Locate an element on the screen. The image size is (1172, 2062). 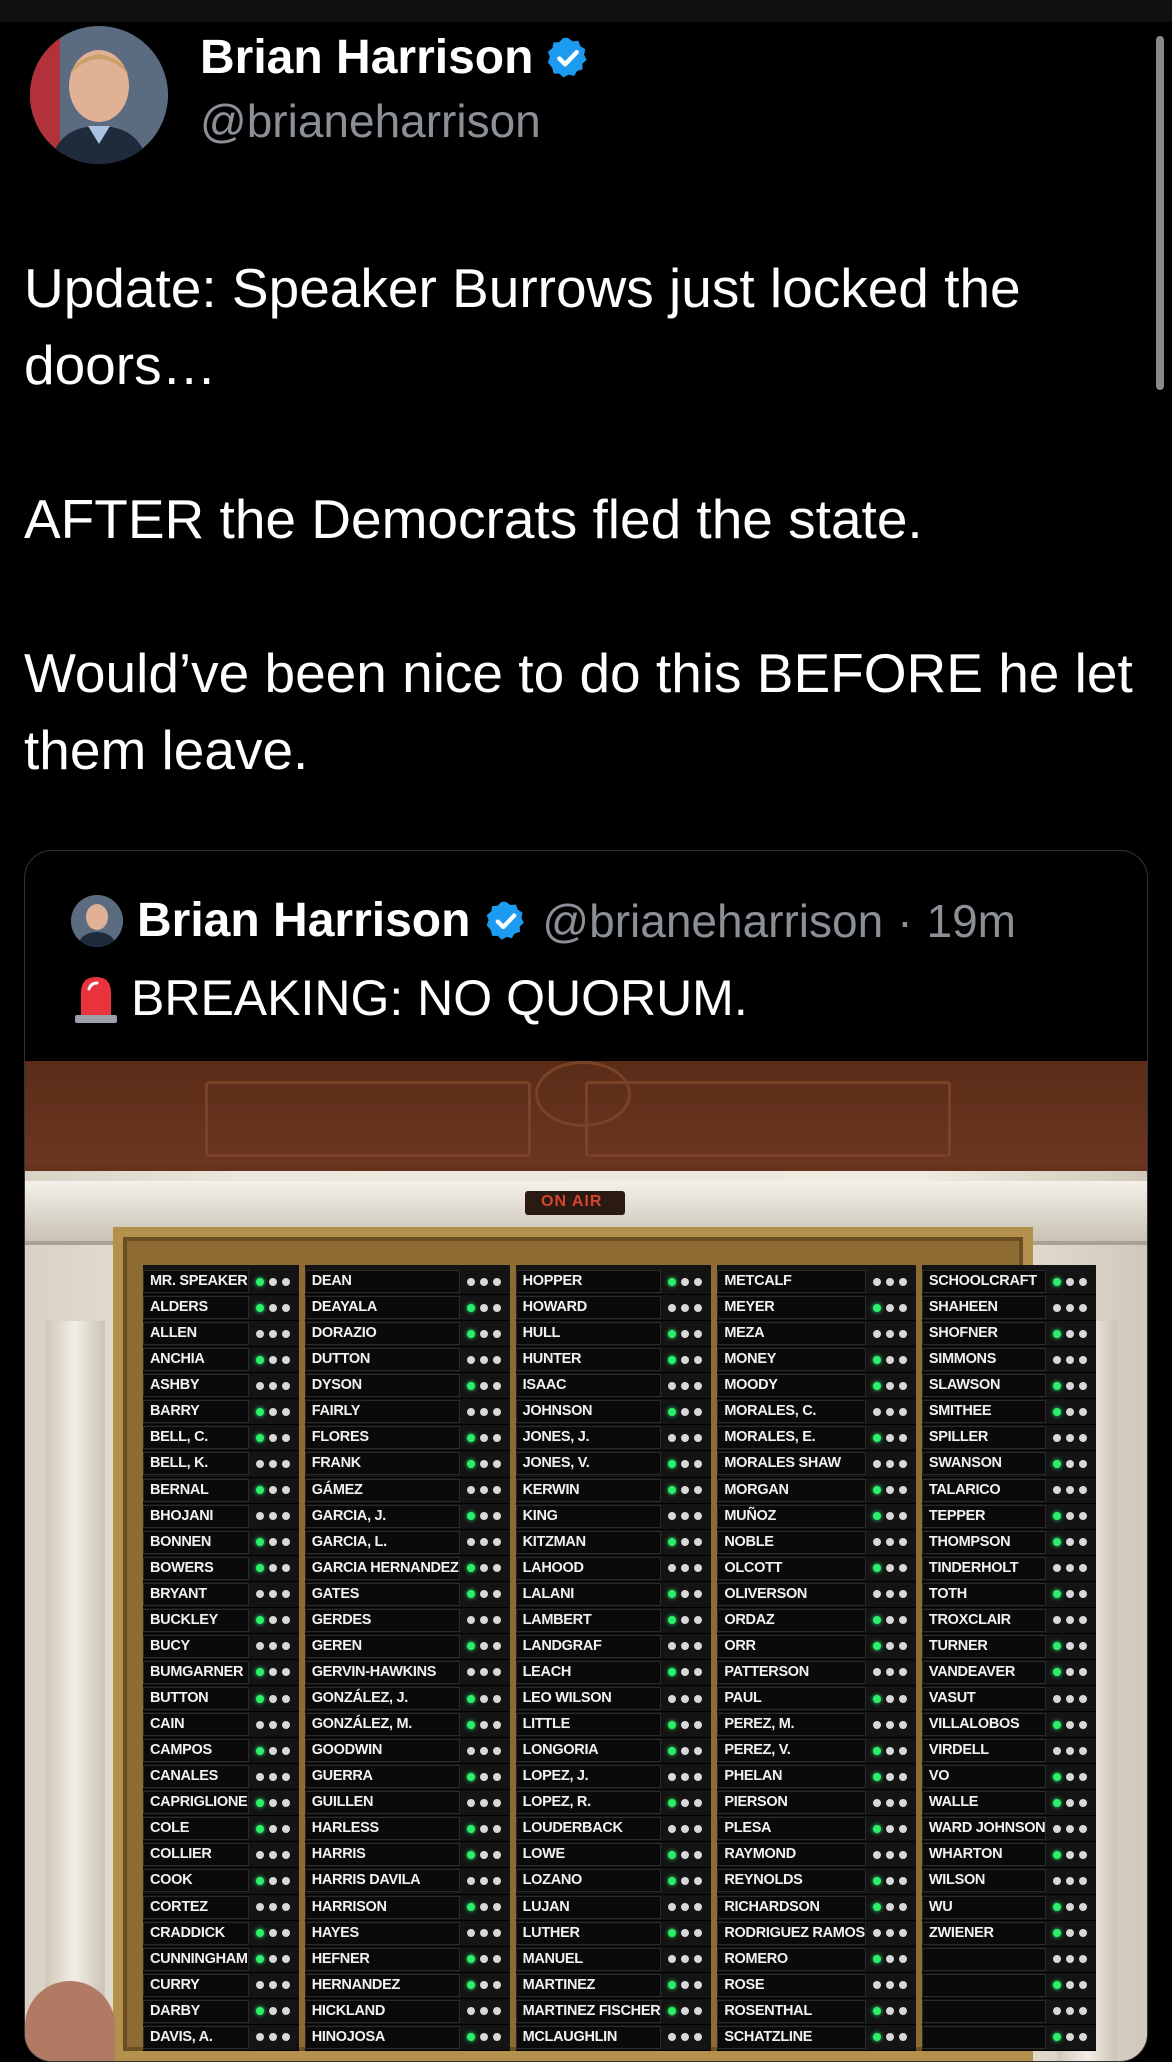
vote-board-row: GATES is located at coordinates (407, 1595).